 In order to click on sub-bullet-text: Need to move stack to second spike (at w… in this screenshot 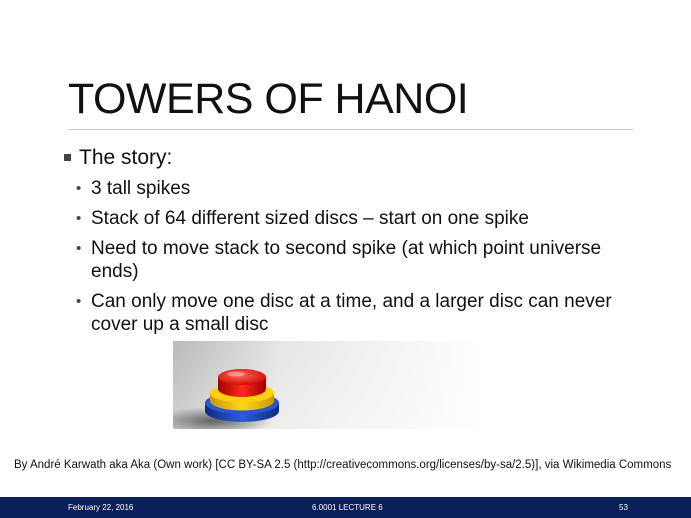, I will do `click(346, 260)`.